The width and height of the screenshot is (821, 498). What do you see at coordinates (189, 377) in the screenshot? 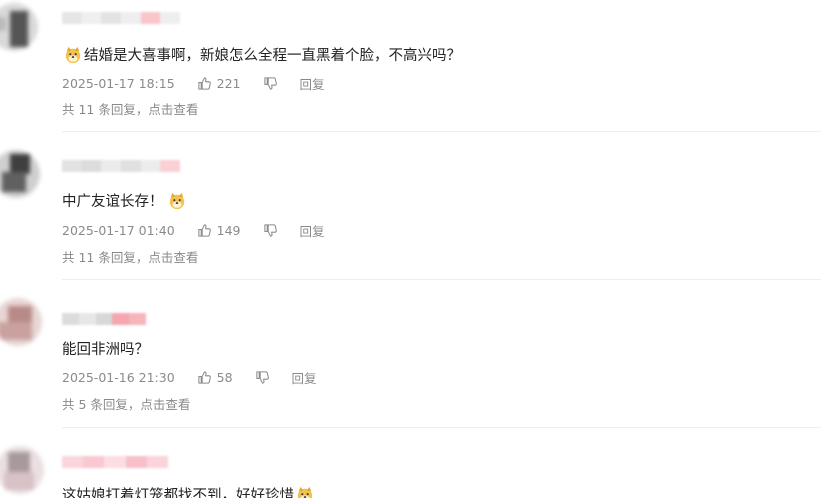
I see `comment-meta: 2025-01-16 21:30 58 回复` at bounding box center [189, 377].